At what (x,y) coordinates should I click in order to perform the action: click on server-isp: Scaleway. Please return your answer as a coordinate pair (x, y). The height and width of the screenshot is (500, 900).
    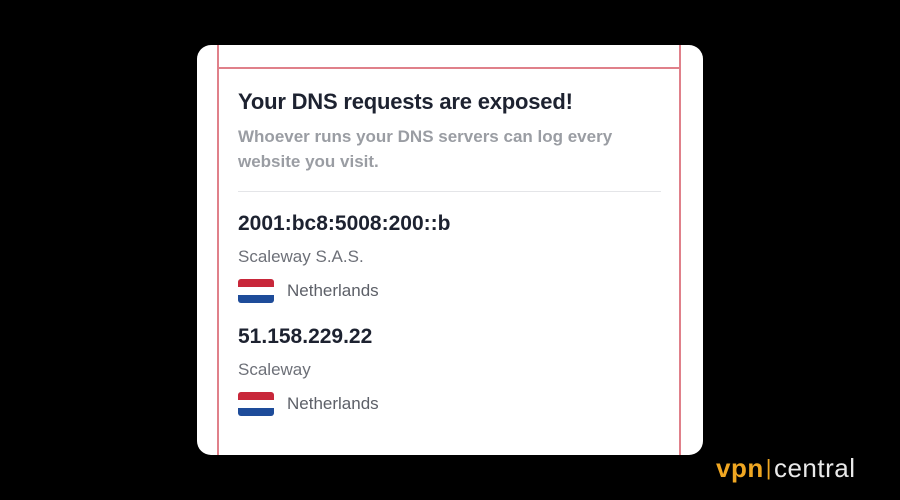
    Looking at the image, I should click on (274, 369).